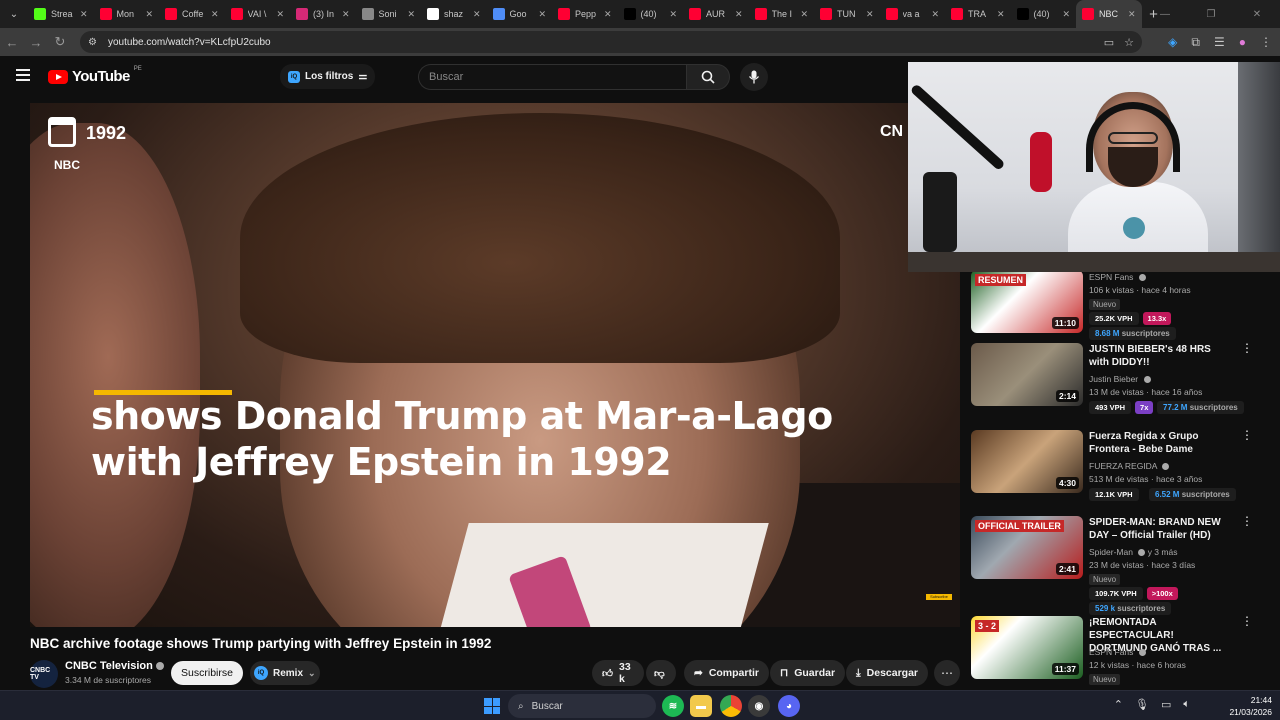  Describe the element at coordinates (1109, 14) in the screenshot. I see `browser-tab: NBC ✕` at that location.